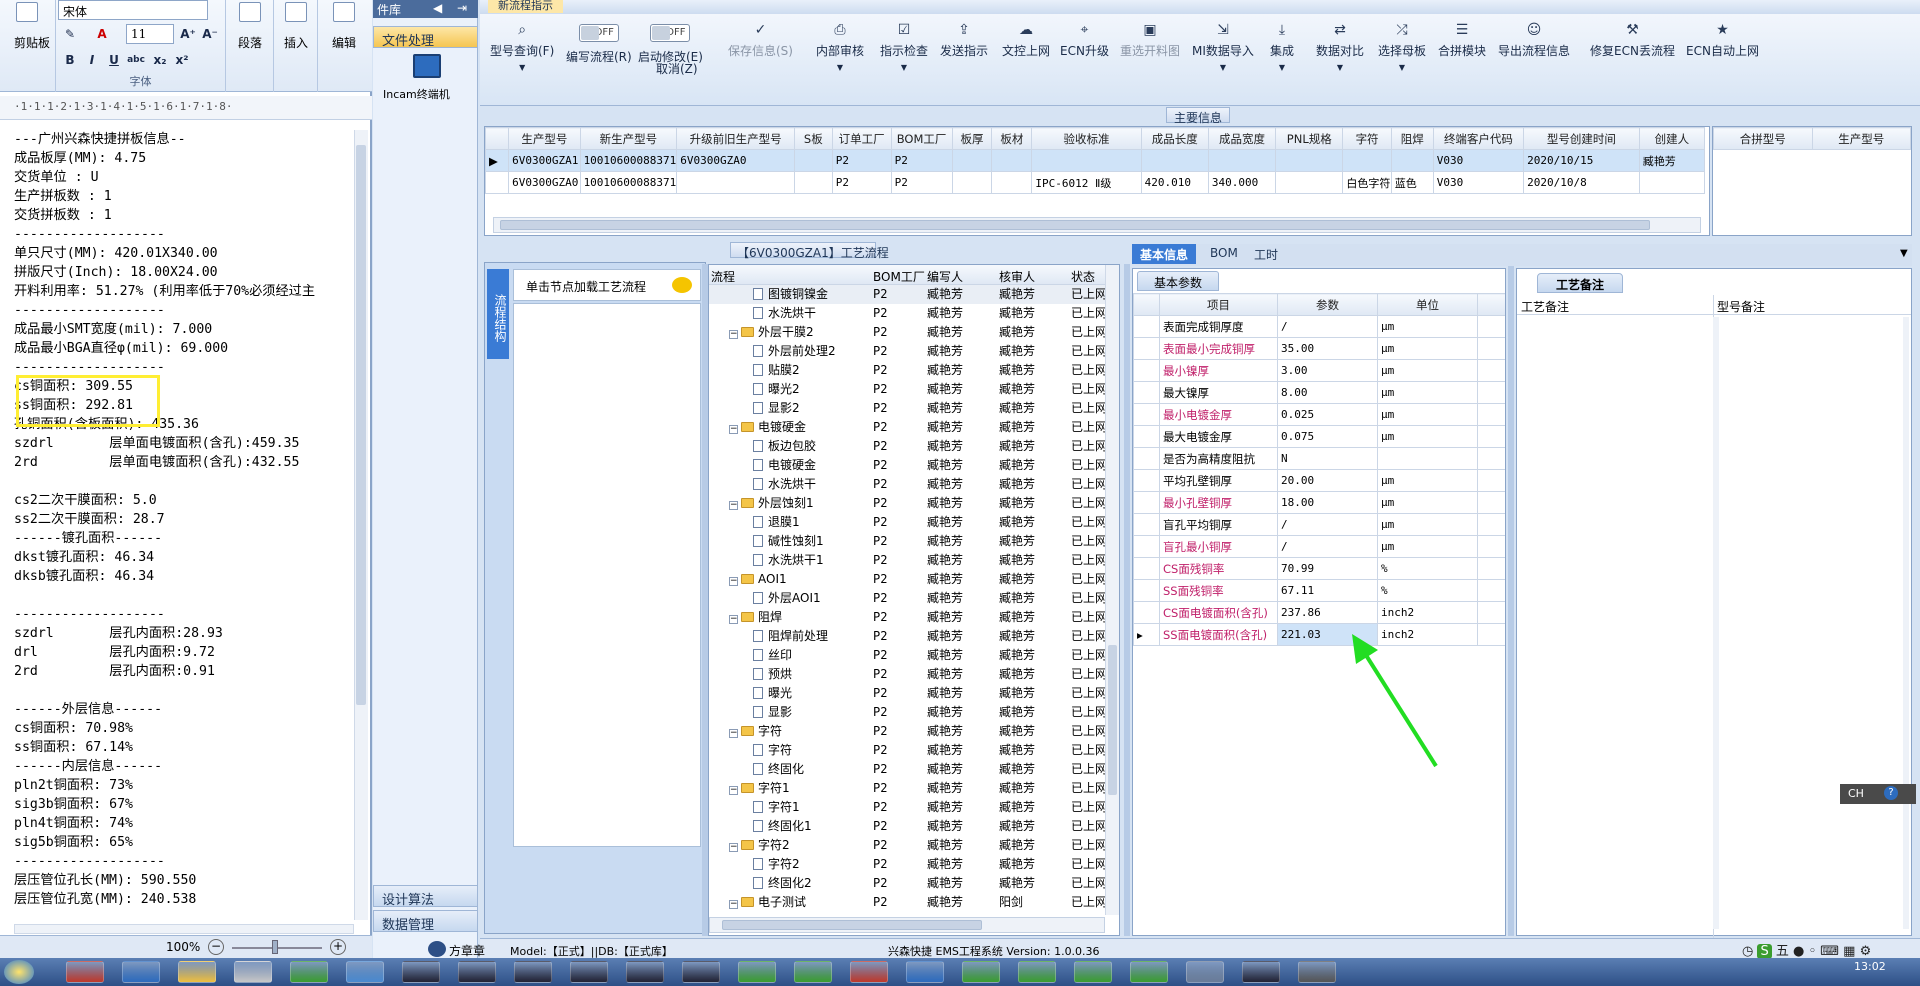 The height and width of the screenshot is (986, 1920). Describe the element at coordinates (184, 785) in the screenshot. I see `document-line: pln2t铜面积: 73%` at that location.